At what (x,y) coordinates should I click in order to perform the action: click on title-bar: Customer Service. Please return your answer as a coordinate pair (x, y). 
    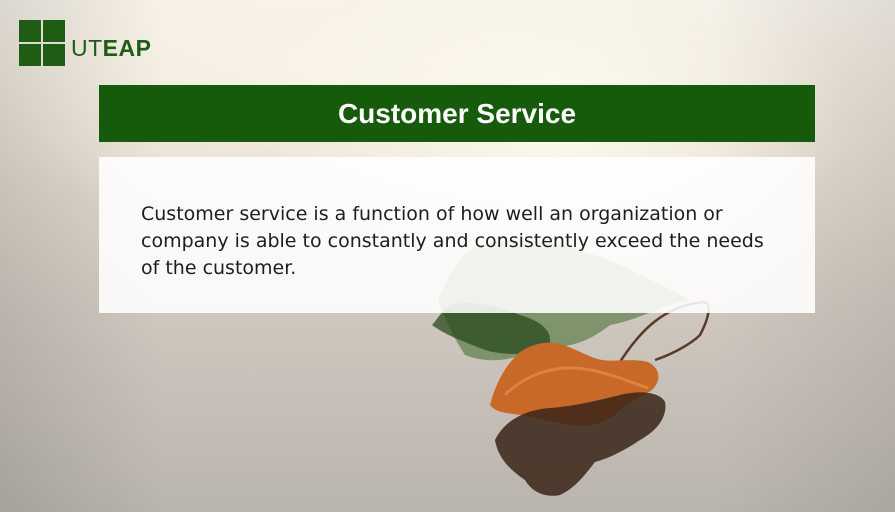
    Looking at the image, I should click on (457, 113).